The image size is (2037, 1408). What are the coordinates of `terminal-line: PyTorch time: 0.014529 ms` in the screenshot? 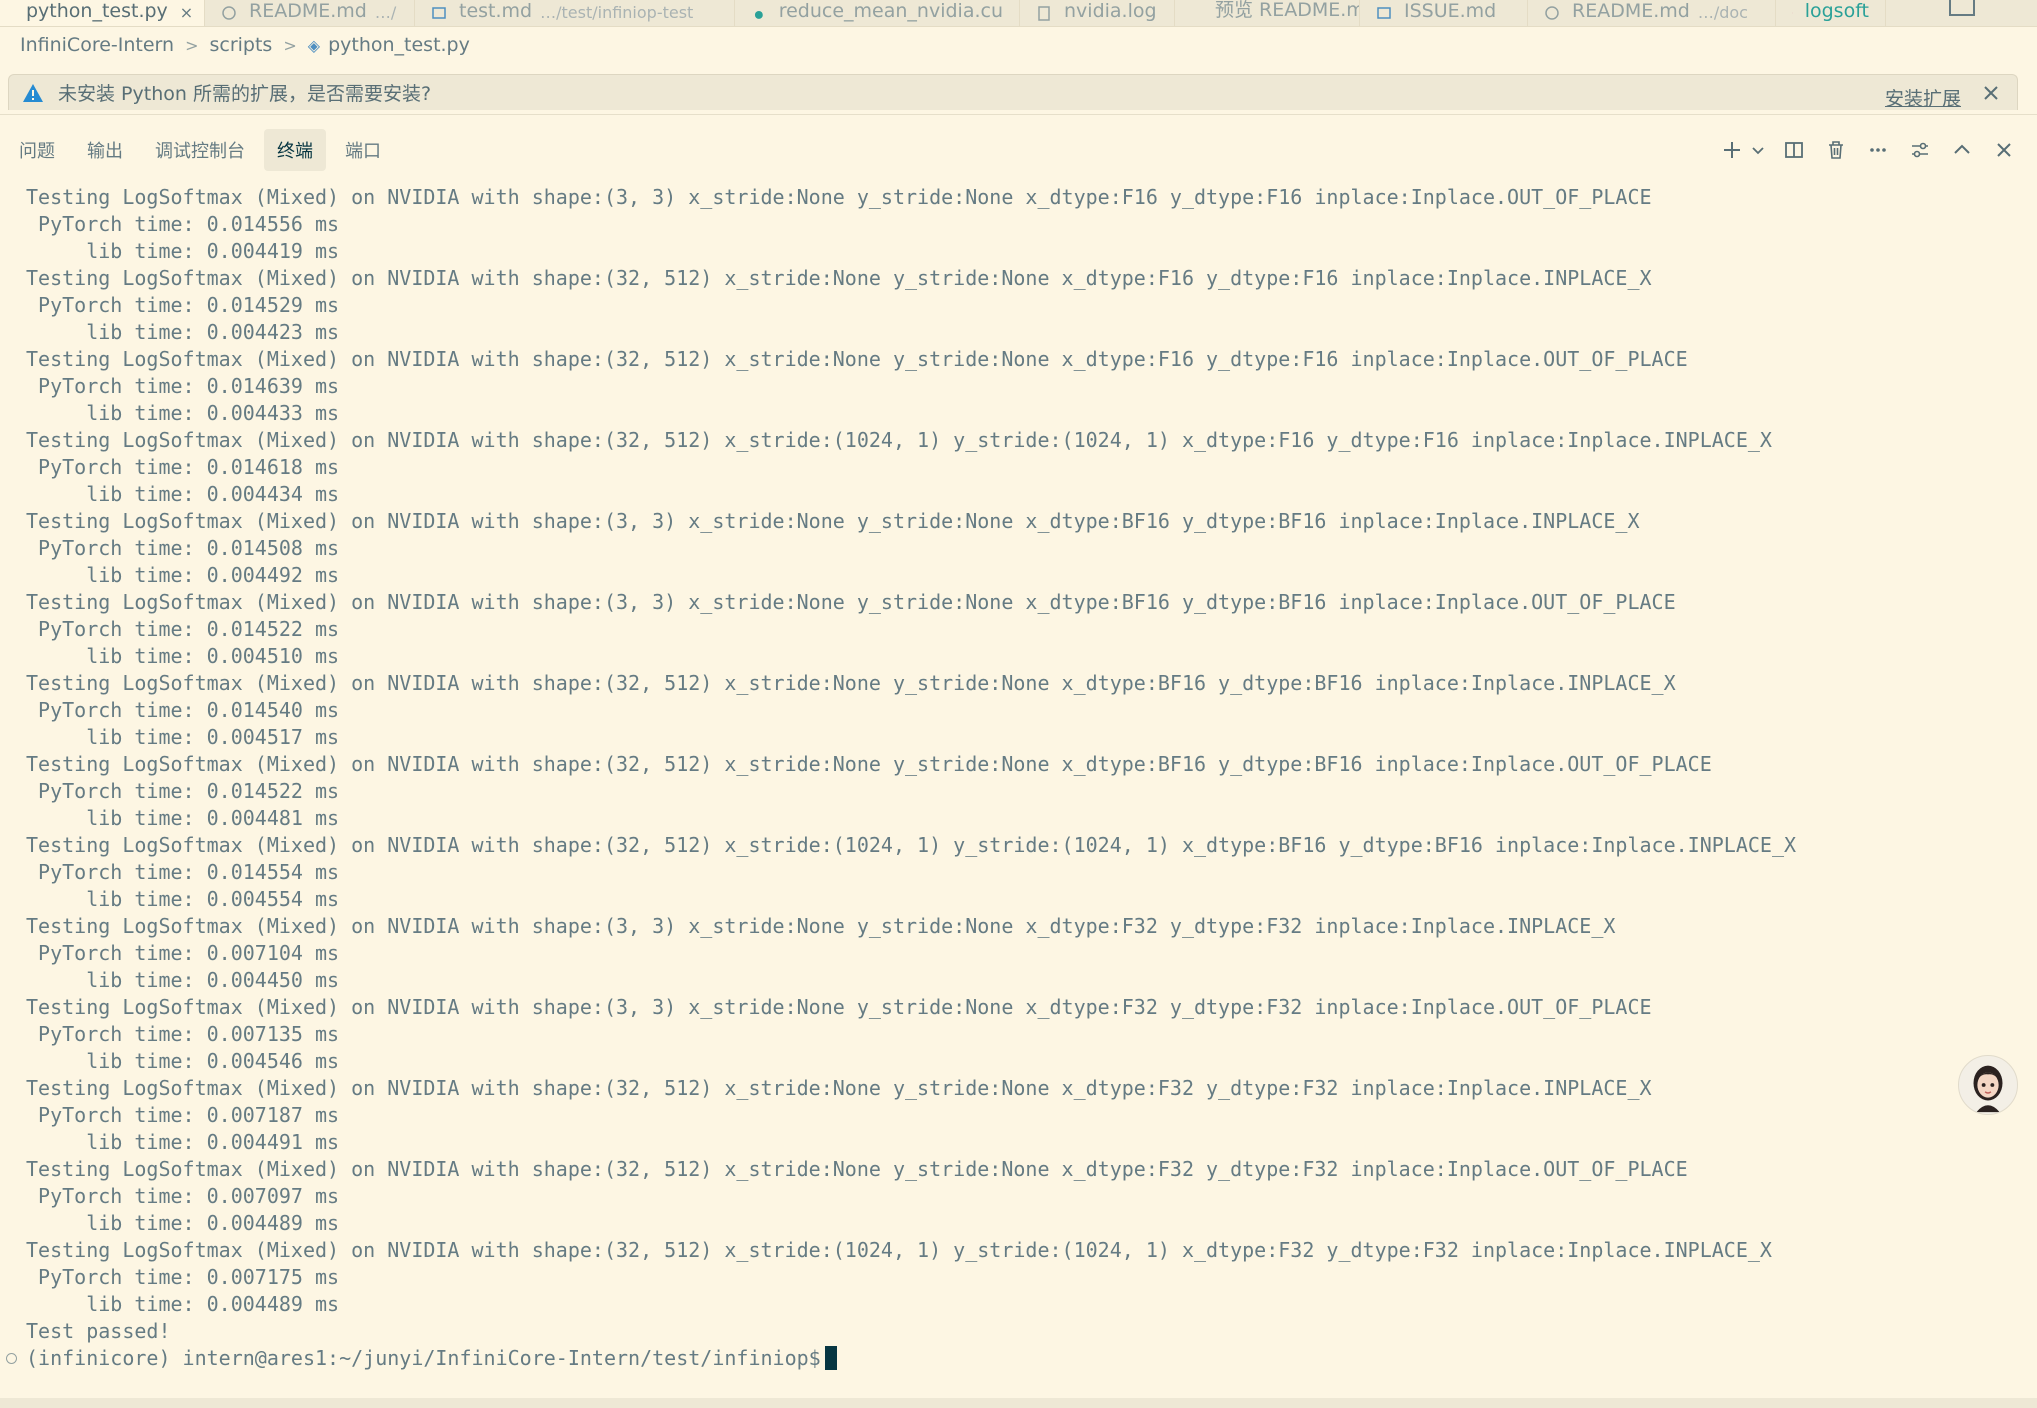 It's located at (183, 305).